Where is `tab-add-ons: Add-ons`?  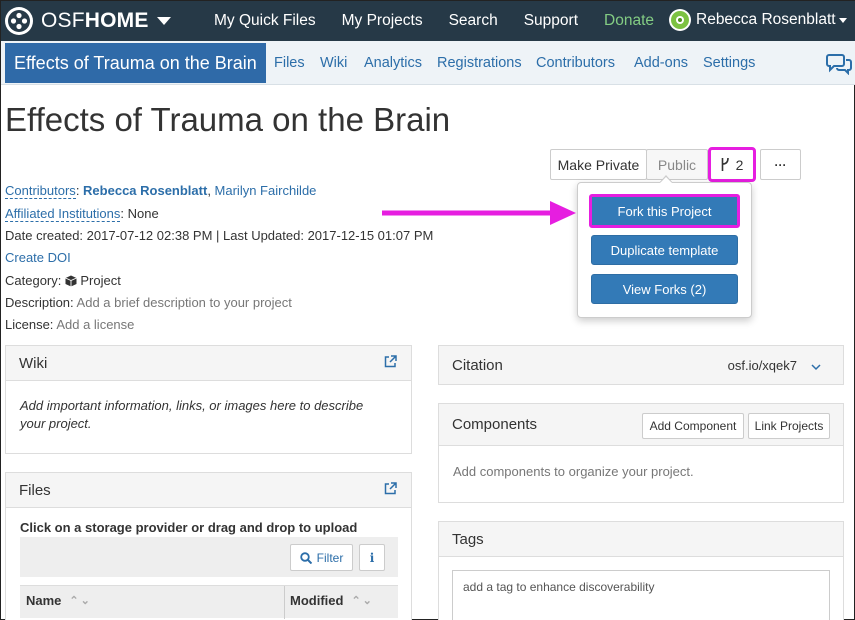 tab-add-ons: Add-ons is located at coordinates (661, 63).